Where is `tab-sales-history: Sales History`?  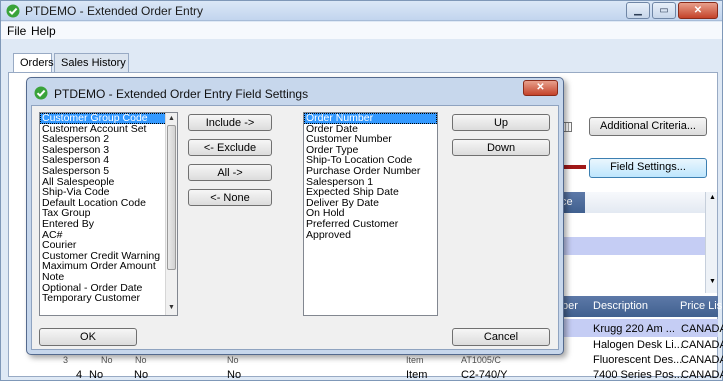
tab-sales-history: Sales History is located at coordinates (91, 62).